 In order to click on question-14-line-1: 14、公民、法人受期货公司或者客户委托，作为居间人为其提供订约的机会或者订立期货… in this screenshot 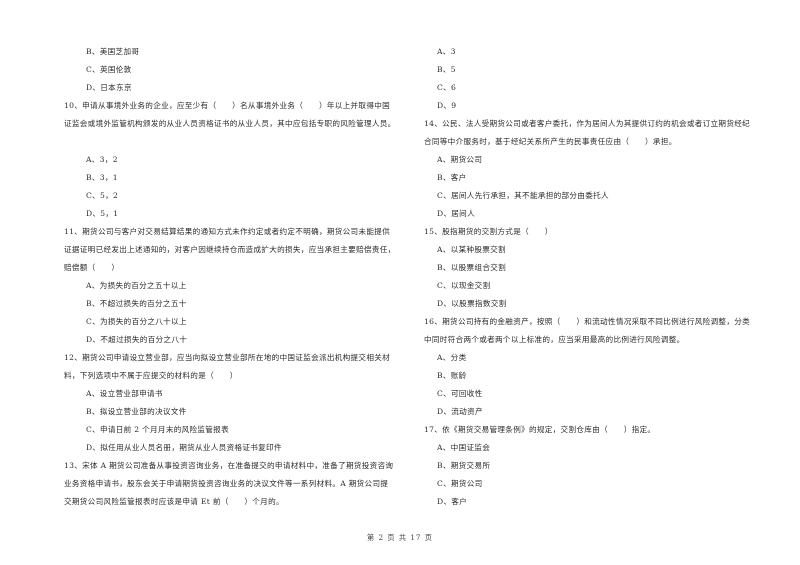, I will do `click(587, 123)`.